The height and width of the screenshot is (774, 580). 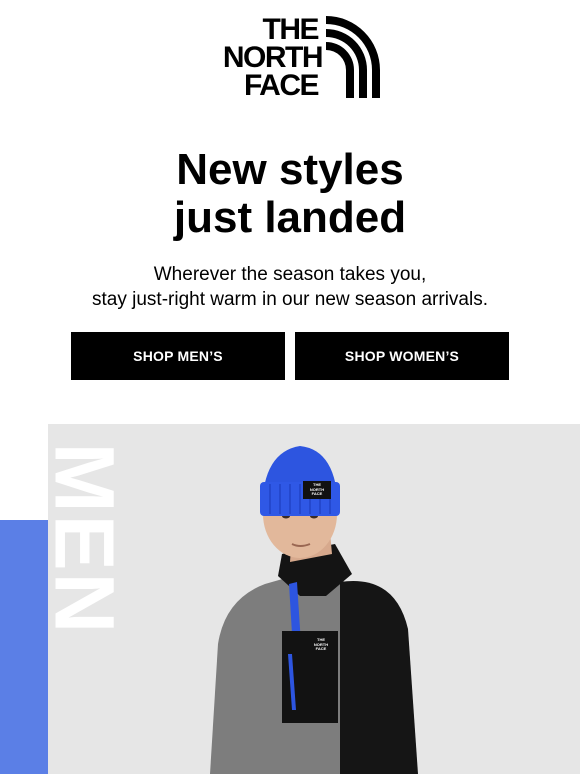 What do you see at coordinates (402, 356) in the screenshot?
I see `shop-womens-button: SHOP WOMEN’S` at bounding box center [402, 356].